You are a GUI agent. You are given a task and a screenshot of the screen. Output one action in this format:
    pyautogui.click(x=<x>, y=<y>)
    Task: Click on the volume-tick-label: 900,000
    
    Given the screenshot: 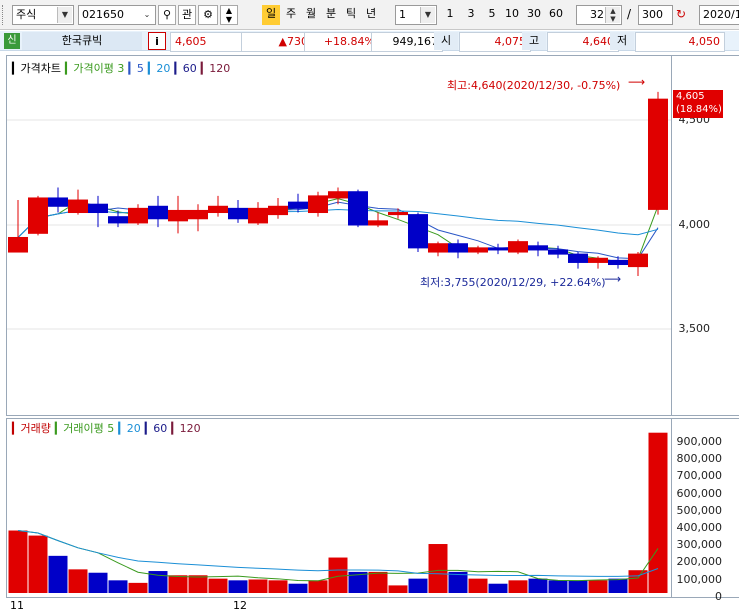 What is the action you would take?
    pyautogui.click(x=699, y=441)
    